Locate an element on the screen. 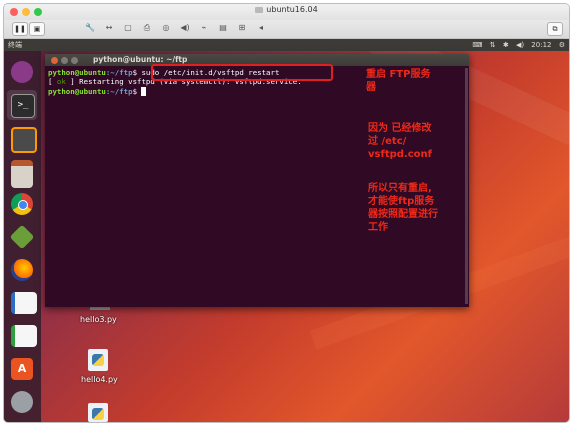  ubuntu-logo-icon is located at coordinates (22, 72).